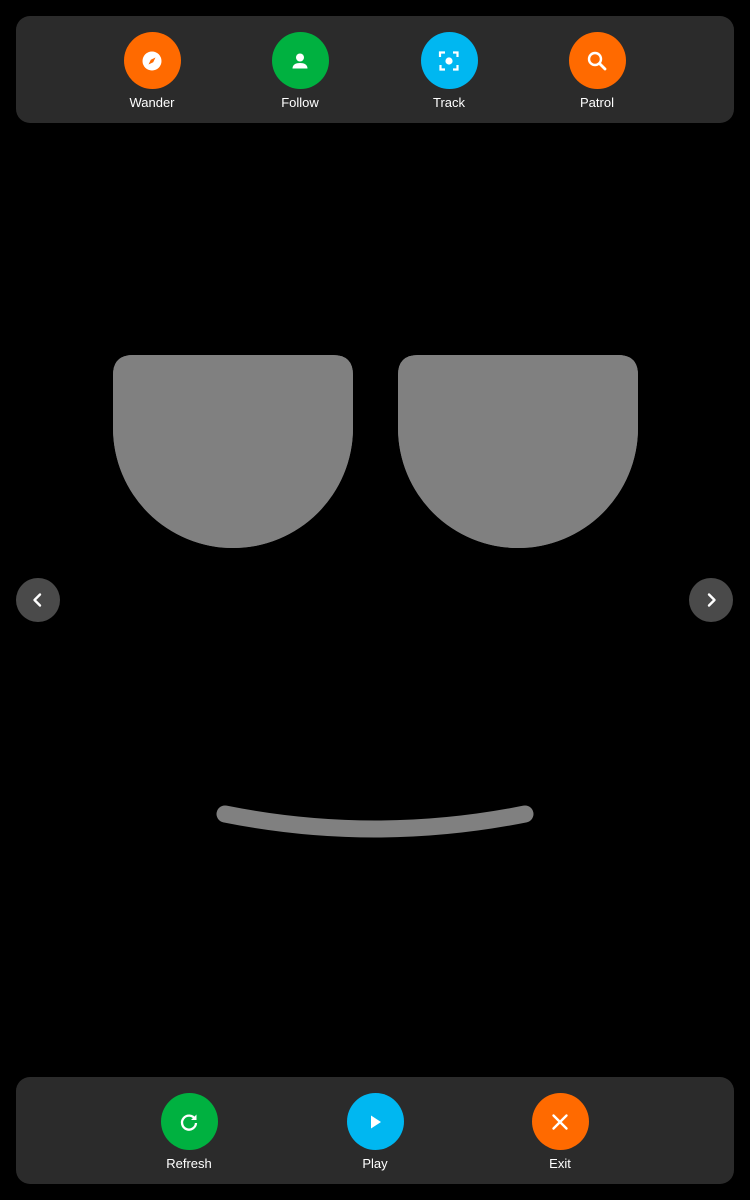 Image resolution: width=750 pixels, height=1200 pixels. What do you see at coordinates (560, 1163) in the screenshot?
I see `exit-label: Exit` at bounding box center [560, 1163].